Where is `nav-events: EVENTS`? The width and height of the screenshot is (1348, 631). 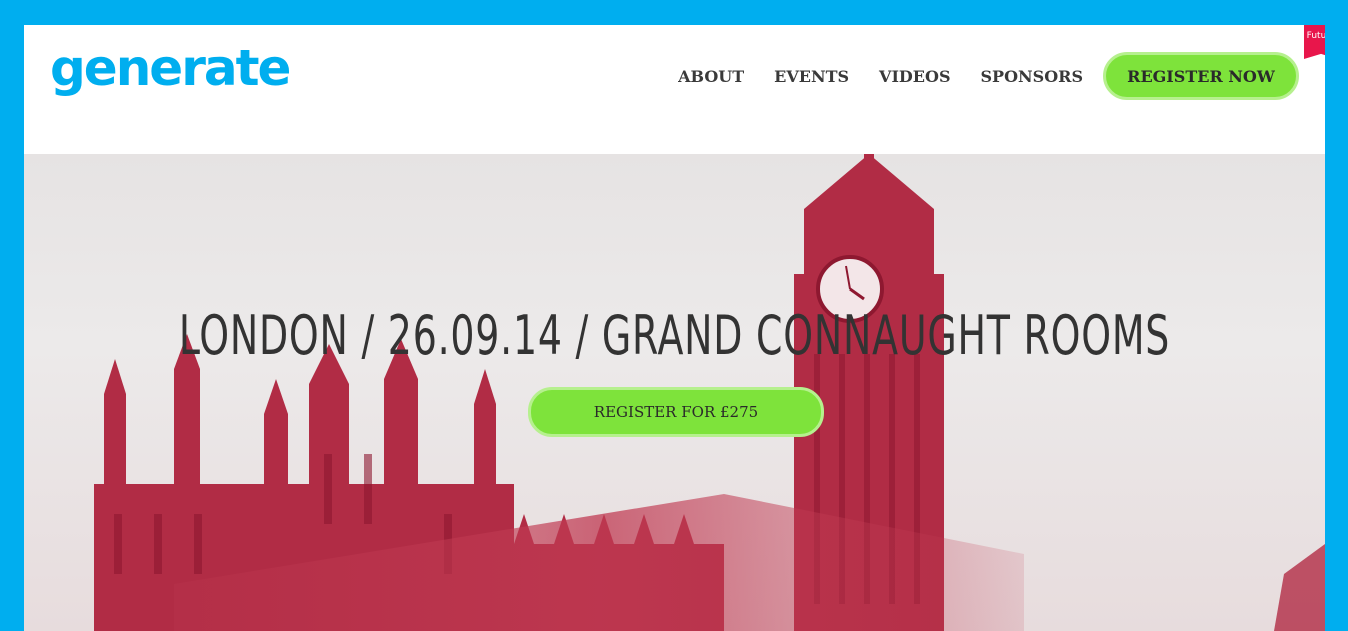
nav-events: EVENTS is located at coordinates (811, 76).